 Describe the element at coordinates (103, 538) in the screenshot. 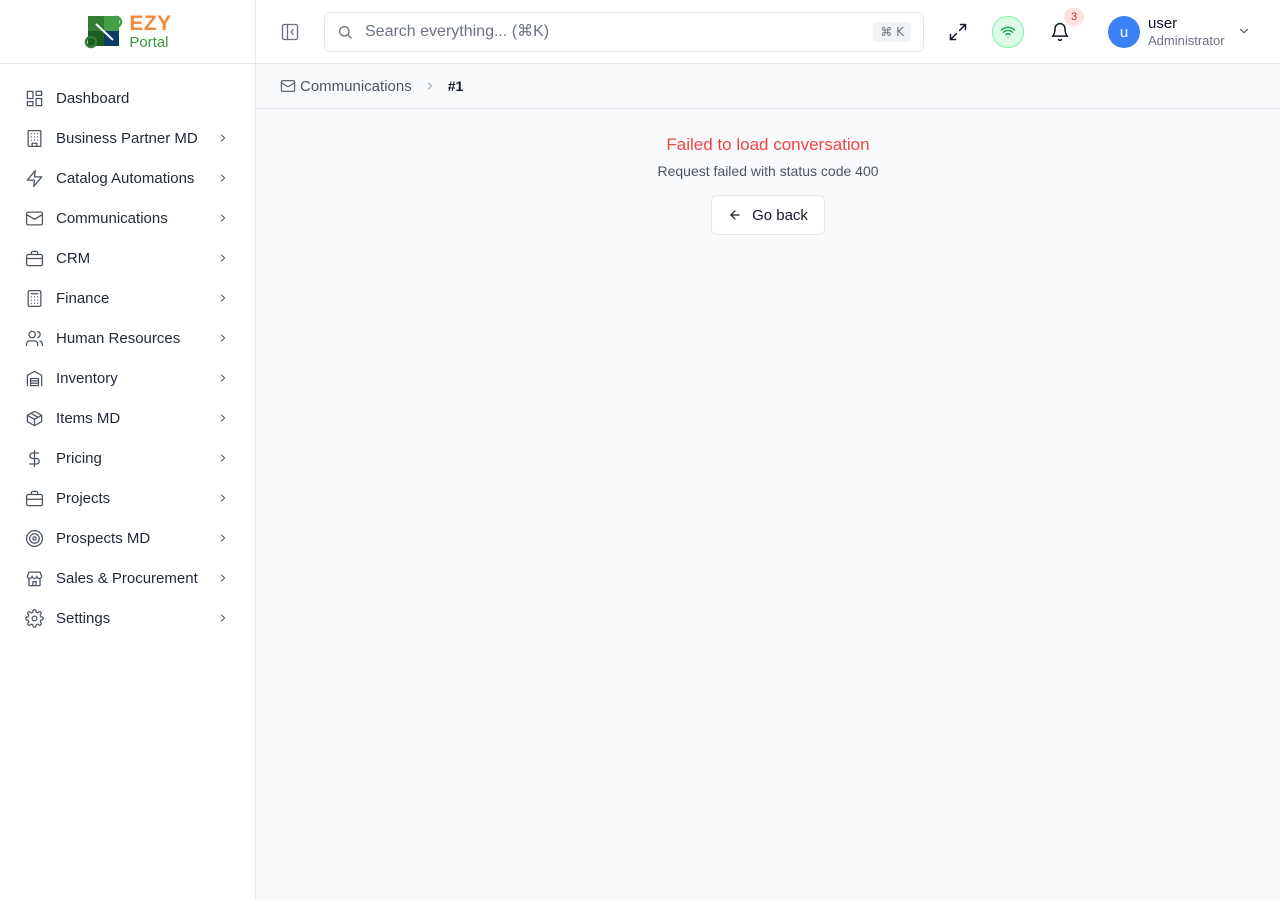

I see `sidebar-item-label: Prospects MD` at that location.